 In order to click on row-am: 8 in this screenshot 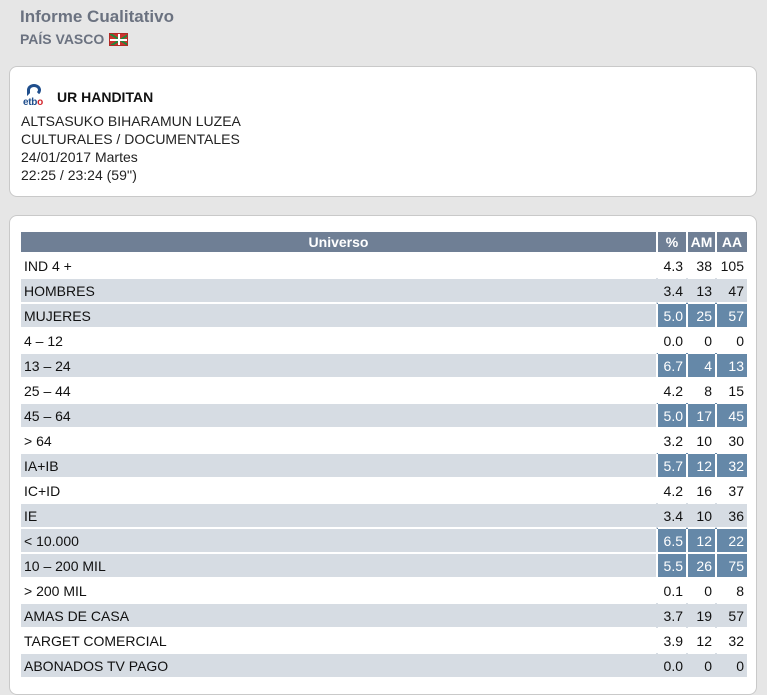, I will do `click(701, 390)`.